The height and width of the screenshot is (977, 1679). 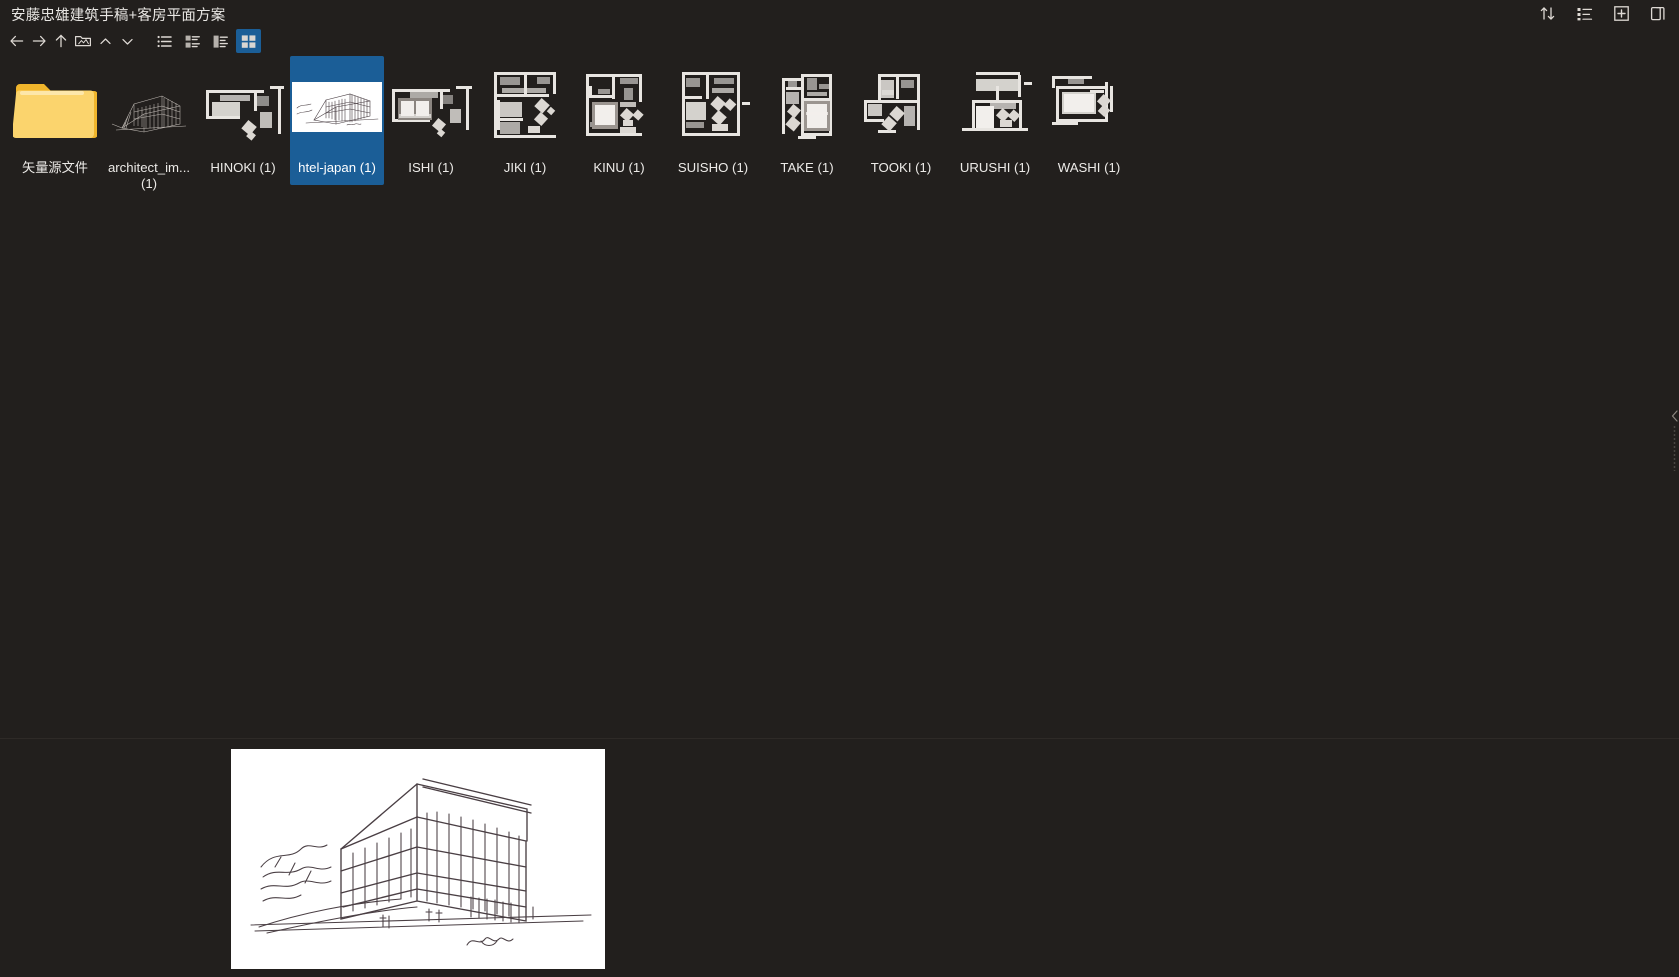 What do you see at coordinates (55, 107) in the screenshot?
I see `folder-icon` at bounding box center [55, 107].